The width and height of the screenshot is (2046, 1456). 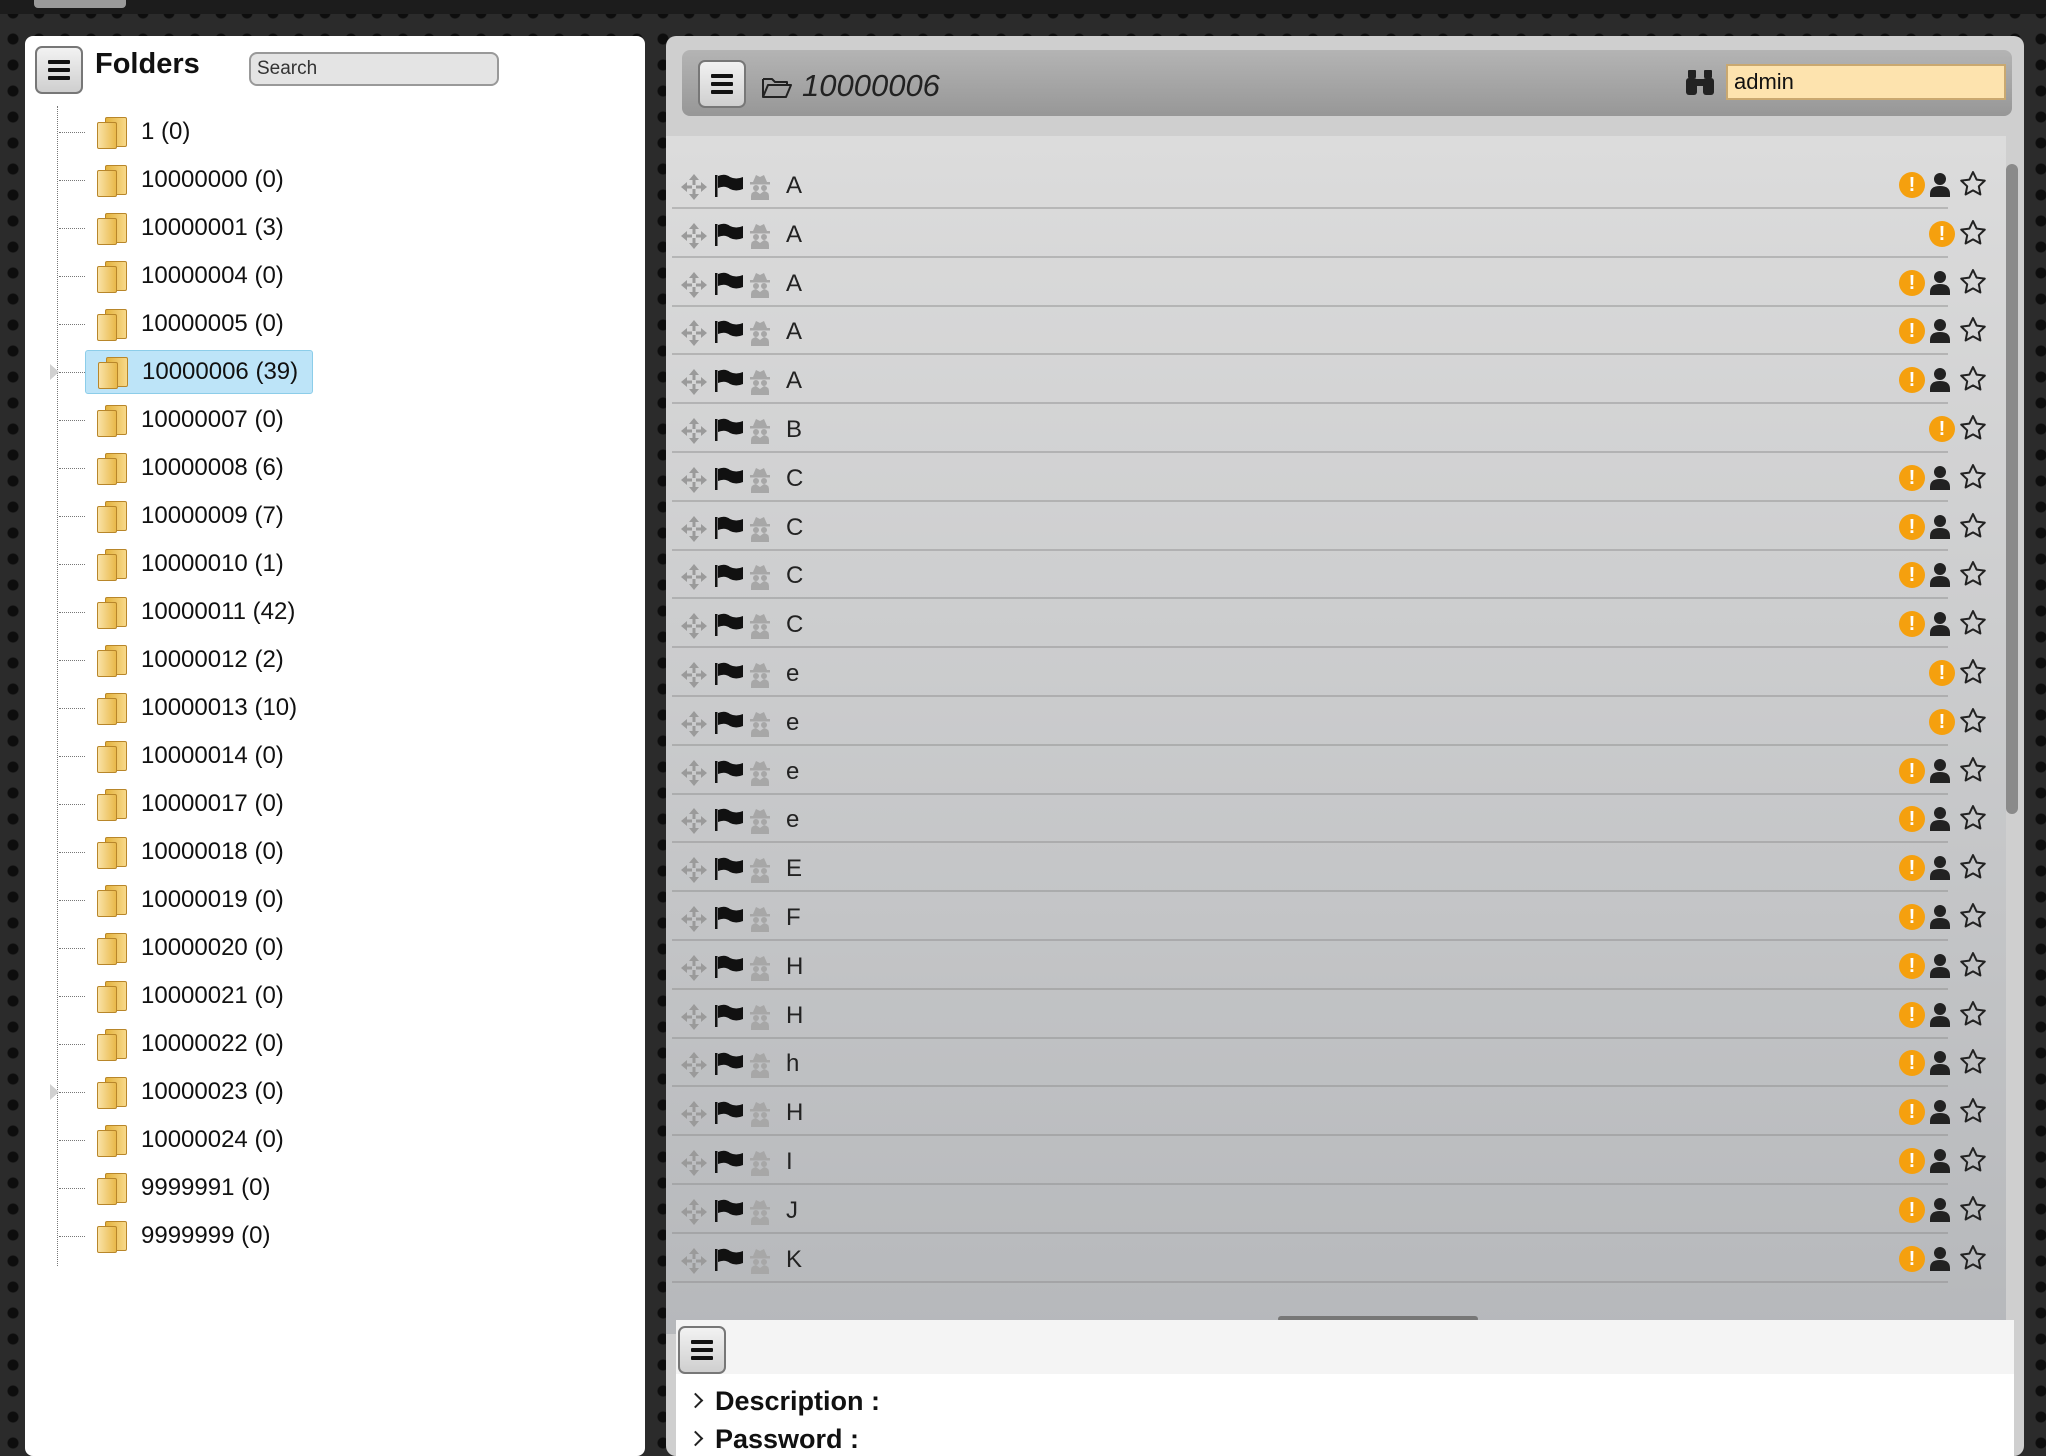 I want to click on folder-node: 10000024 (0), so click(x=325, y=1140).